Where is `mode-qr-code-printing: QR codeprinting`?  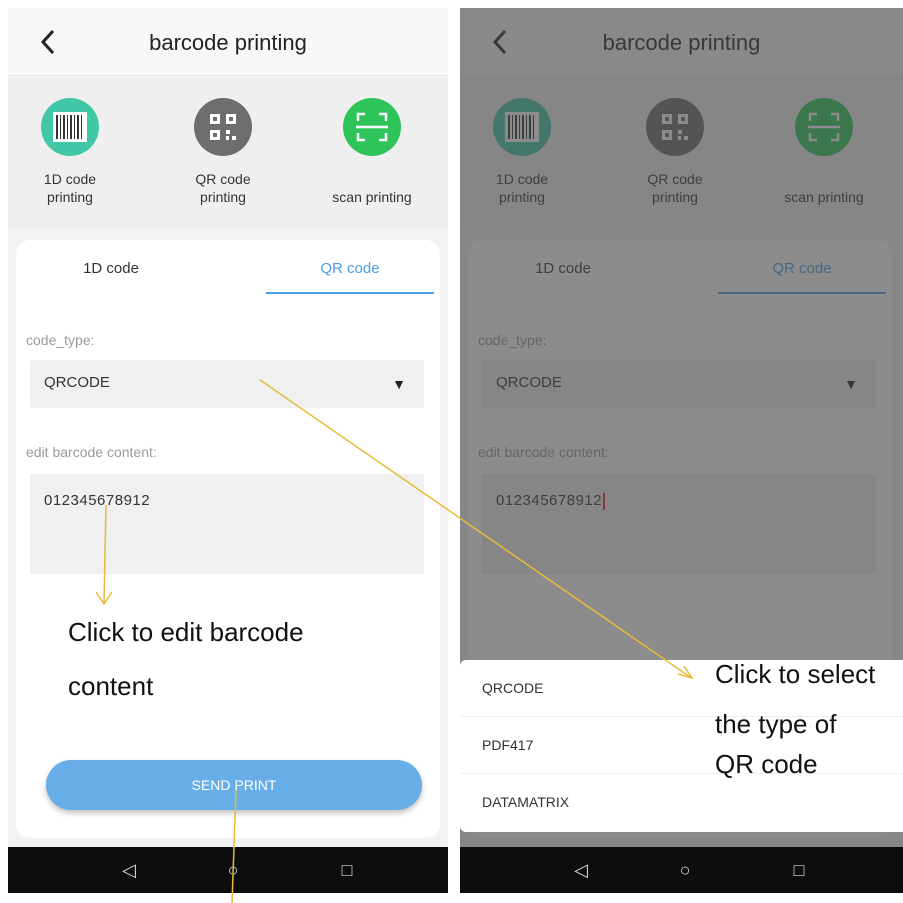 mode-qr-code-printing: QR codeprinting is located at coordinates (223, 152).